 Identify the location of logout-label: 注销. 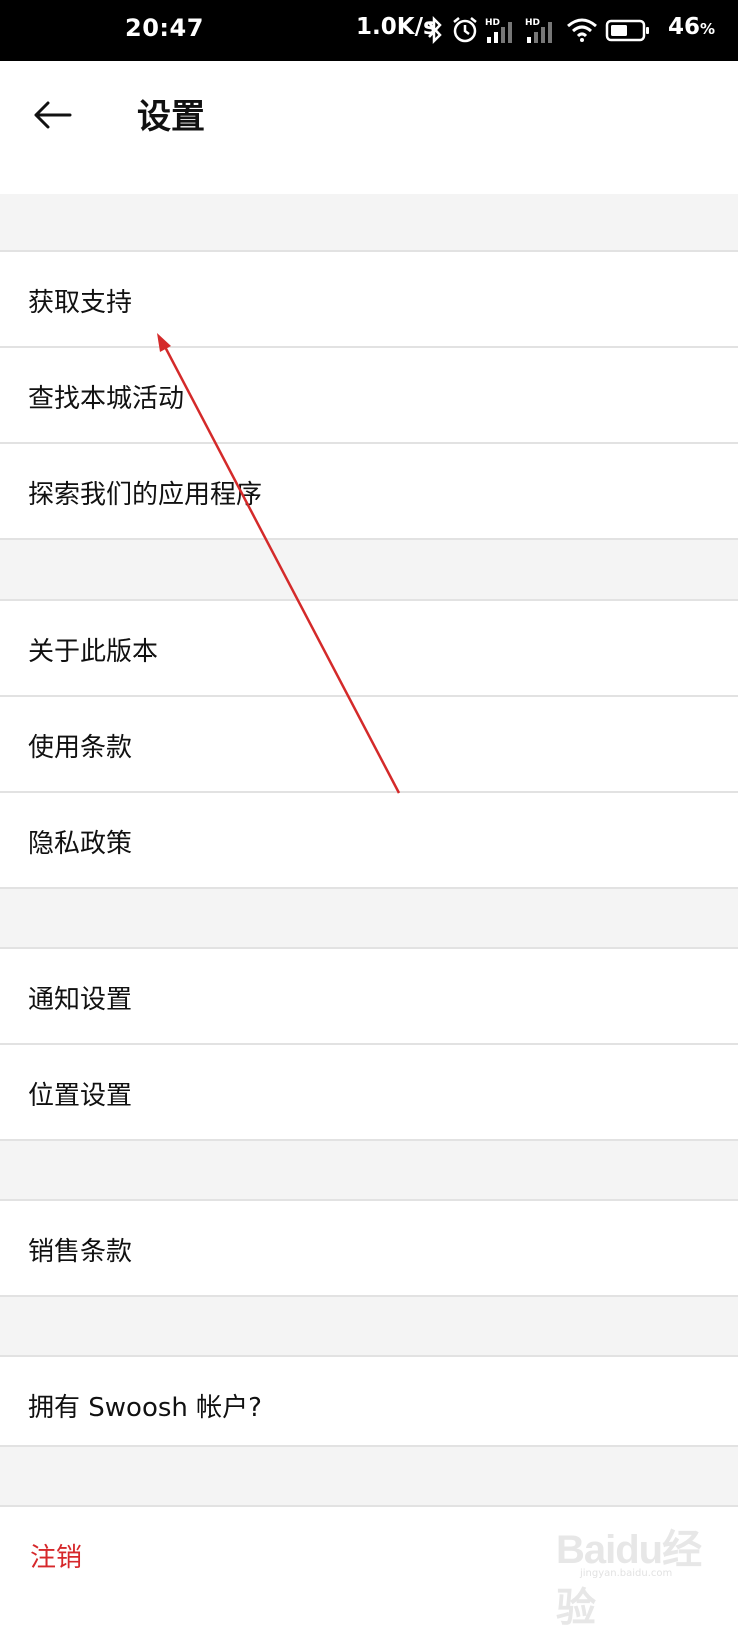
(56, 1558).